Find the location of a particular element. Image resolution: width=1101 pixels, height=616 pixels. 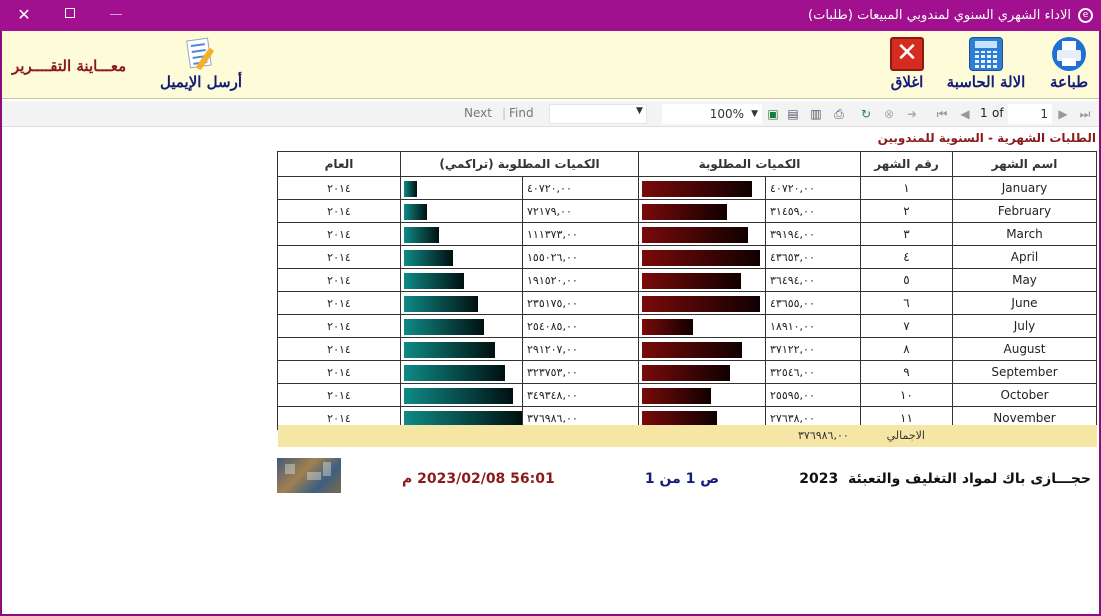

app-icon: e is located at coordinates (1085, 15).